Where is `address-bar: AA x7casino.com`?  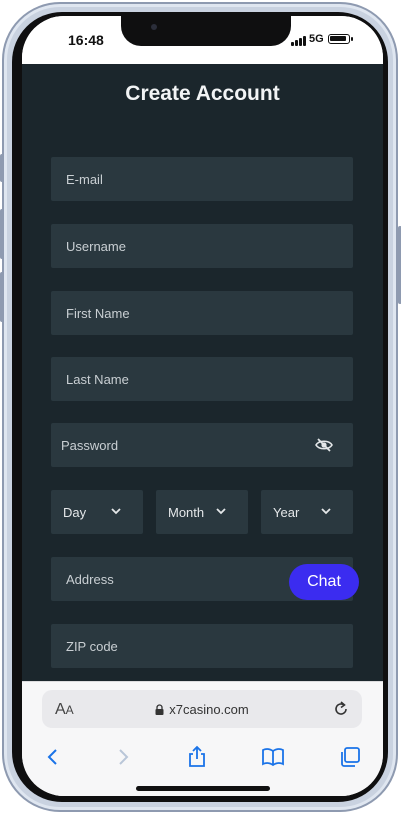 address-bar: AA x7casino.com is located at coordinates (202, 709).